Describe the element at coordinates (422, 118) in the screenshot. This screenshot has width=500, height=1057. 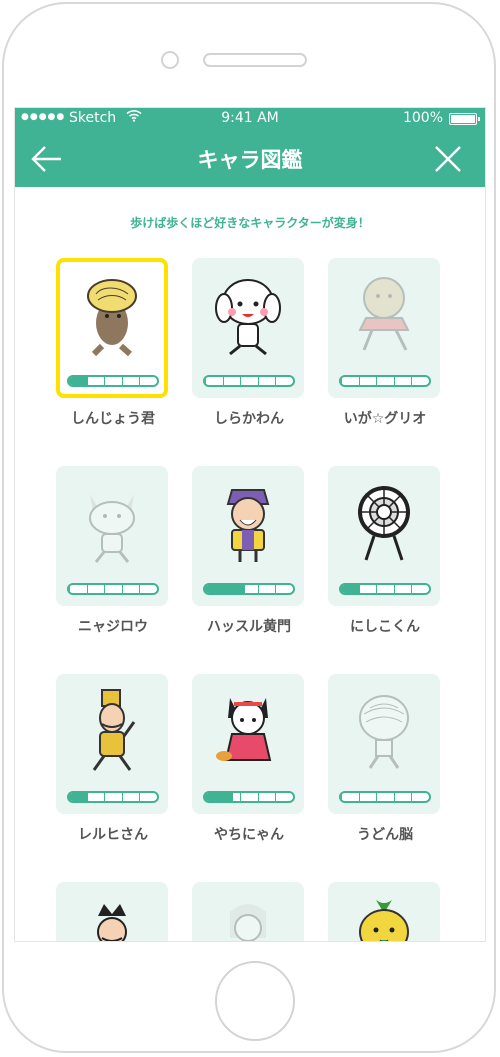
I see `battery-percent: 100%` at that location.